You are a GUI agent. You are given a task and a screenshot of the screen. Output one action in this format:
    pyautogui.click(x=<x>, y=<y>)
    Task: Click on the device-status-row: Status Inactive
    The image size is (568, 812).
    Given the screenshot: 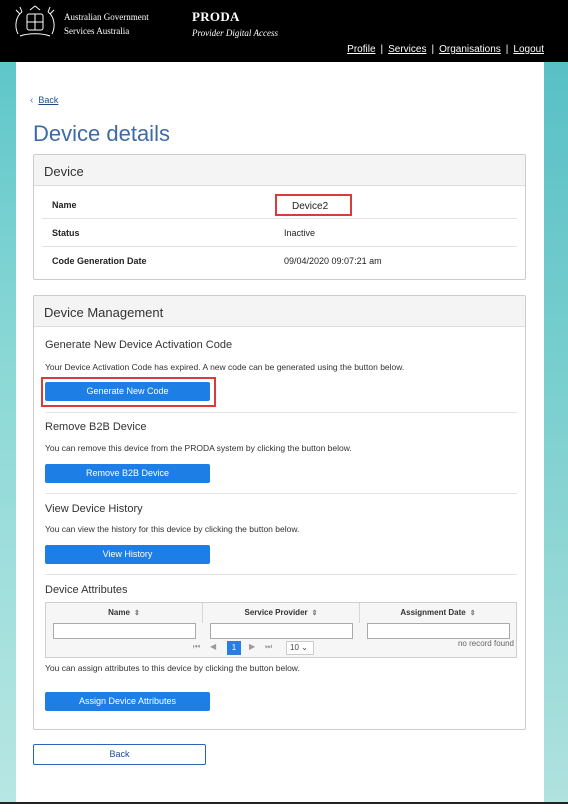 What is the action you would take?
    pyautogui.click(x=279, y=233)
    